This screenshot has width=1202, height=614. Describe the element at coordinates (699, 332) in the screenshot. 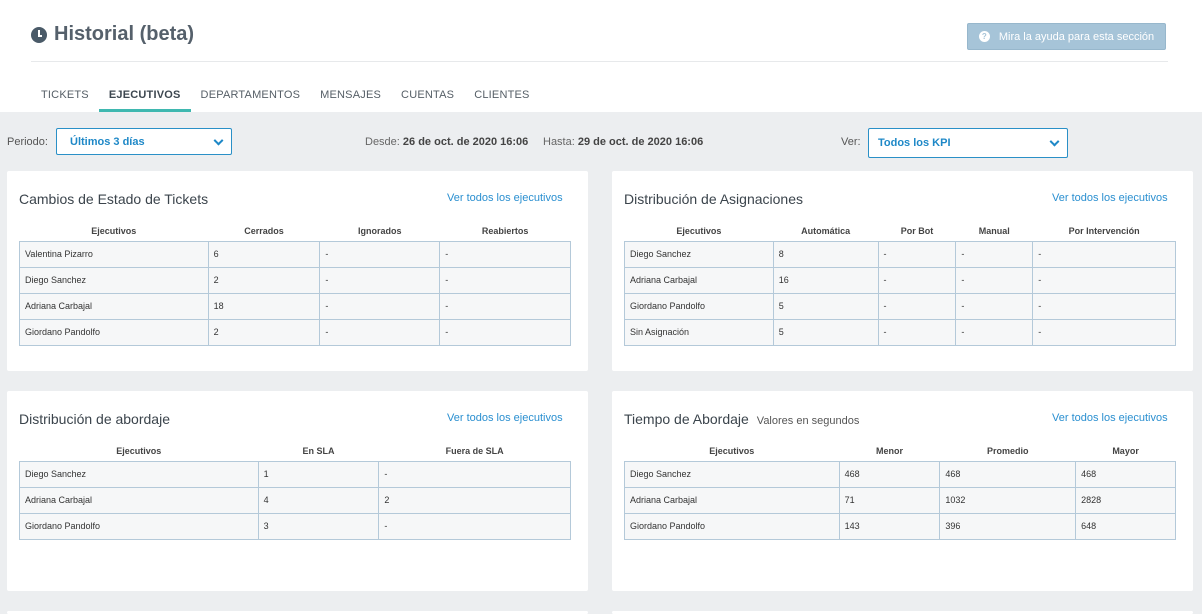

I see `table-cell: Sin Asignación` at that location.